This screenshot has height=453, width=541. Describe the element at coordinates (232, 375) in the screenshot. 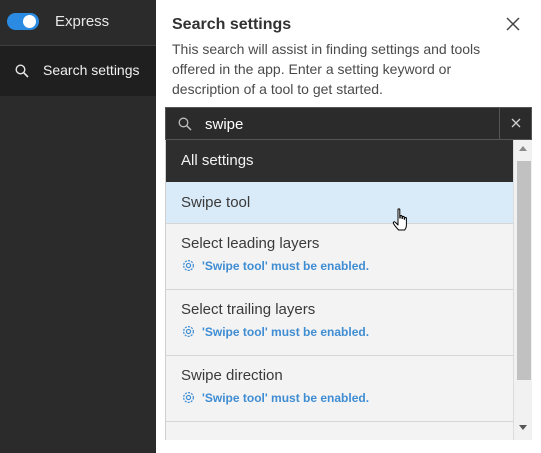

I see `result-item-label: Swipe direction` at that location.